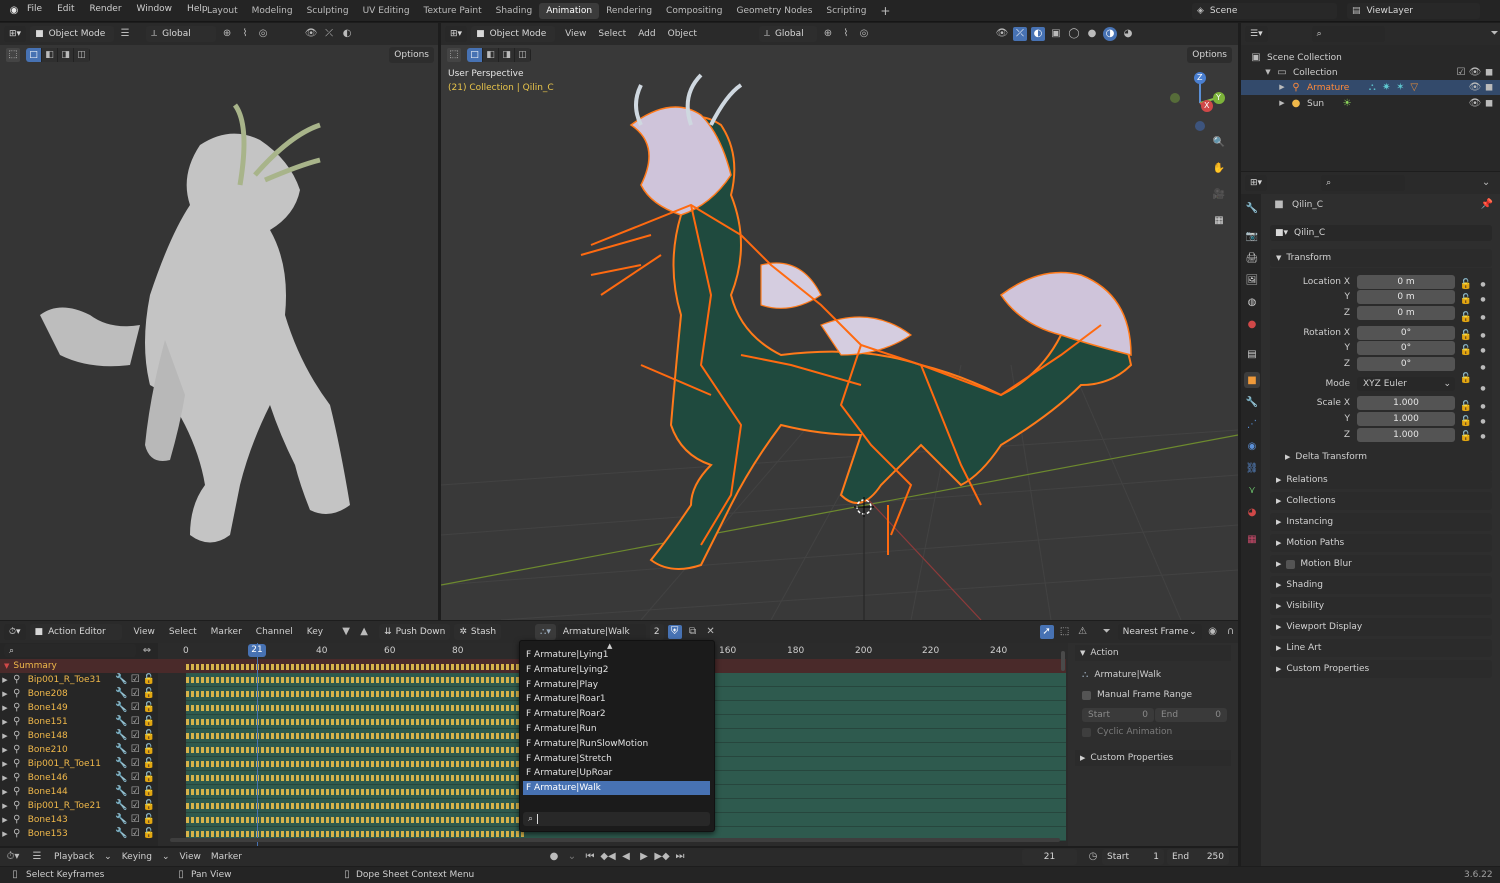 The image size is (1500, 883). What do you see at coordinates (1381, 522) in the screenshot?
I see `panel-instancing: ▶ Instancing` at bounding box center [1381, 522].